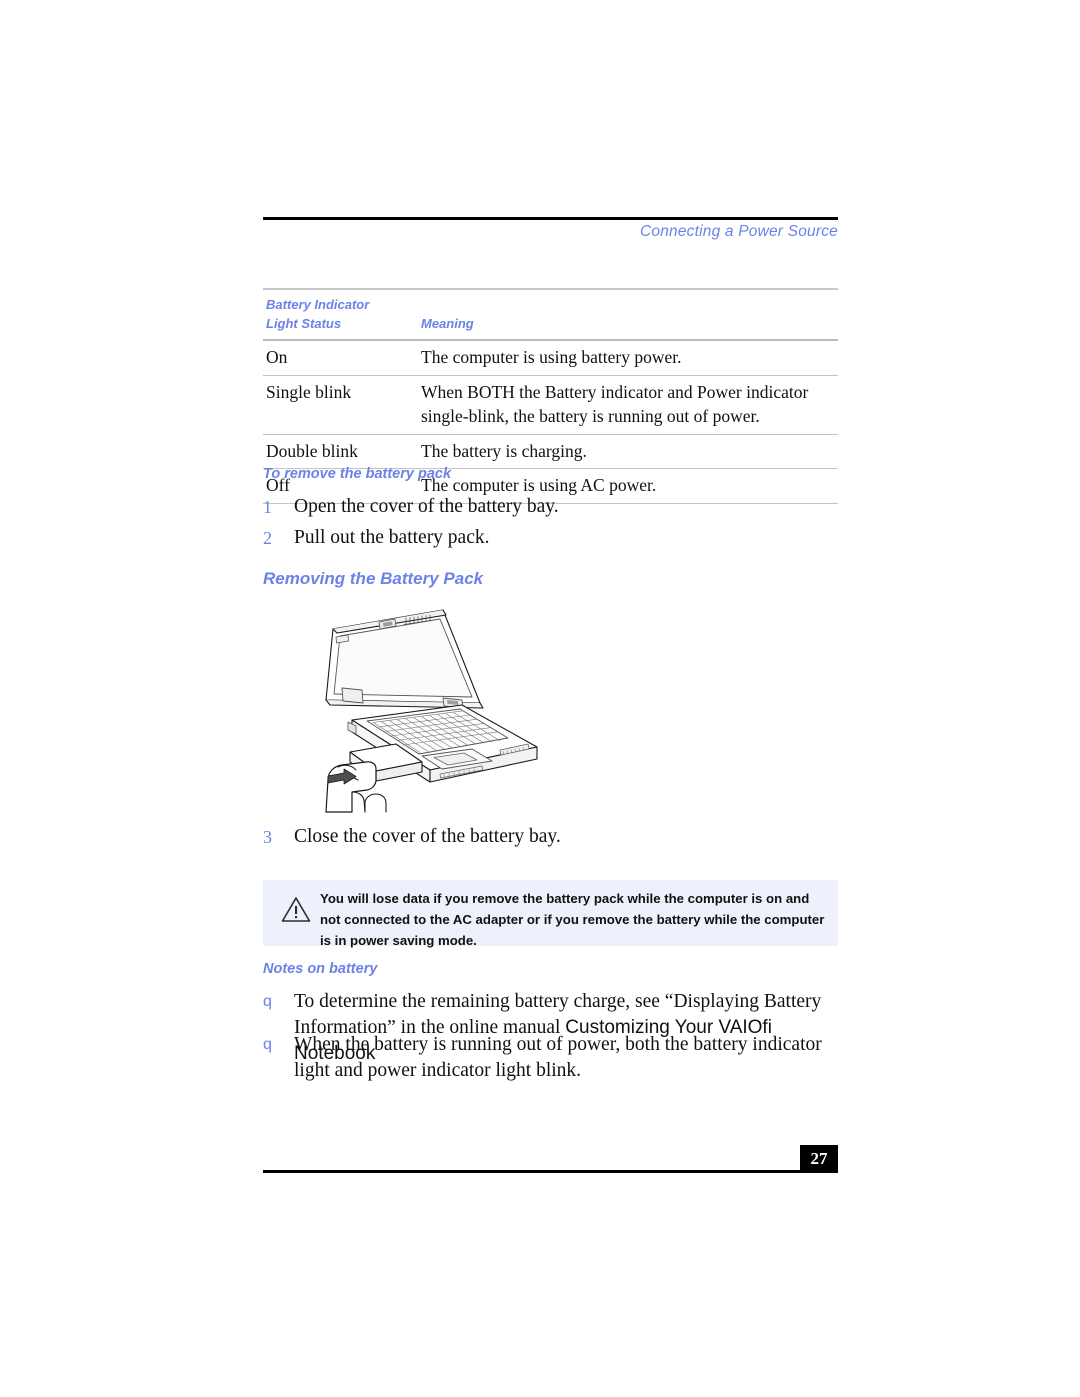  I want to click on step-number: 3, so click(267, 837).